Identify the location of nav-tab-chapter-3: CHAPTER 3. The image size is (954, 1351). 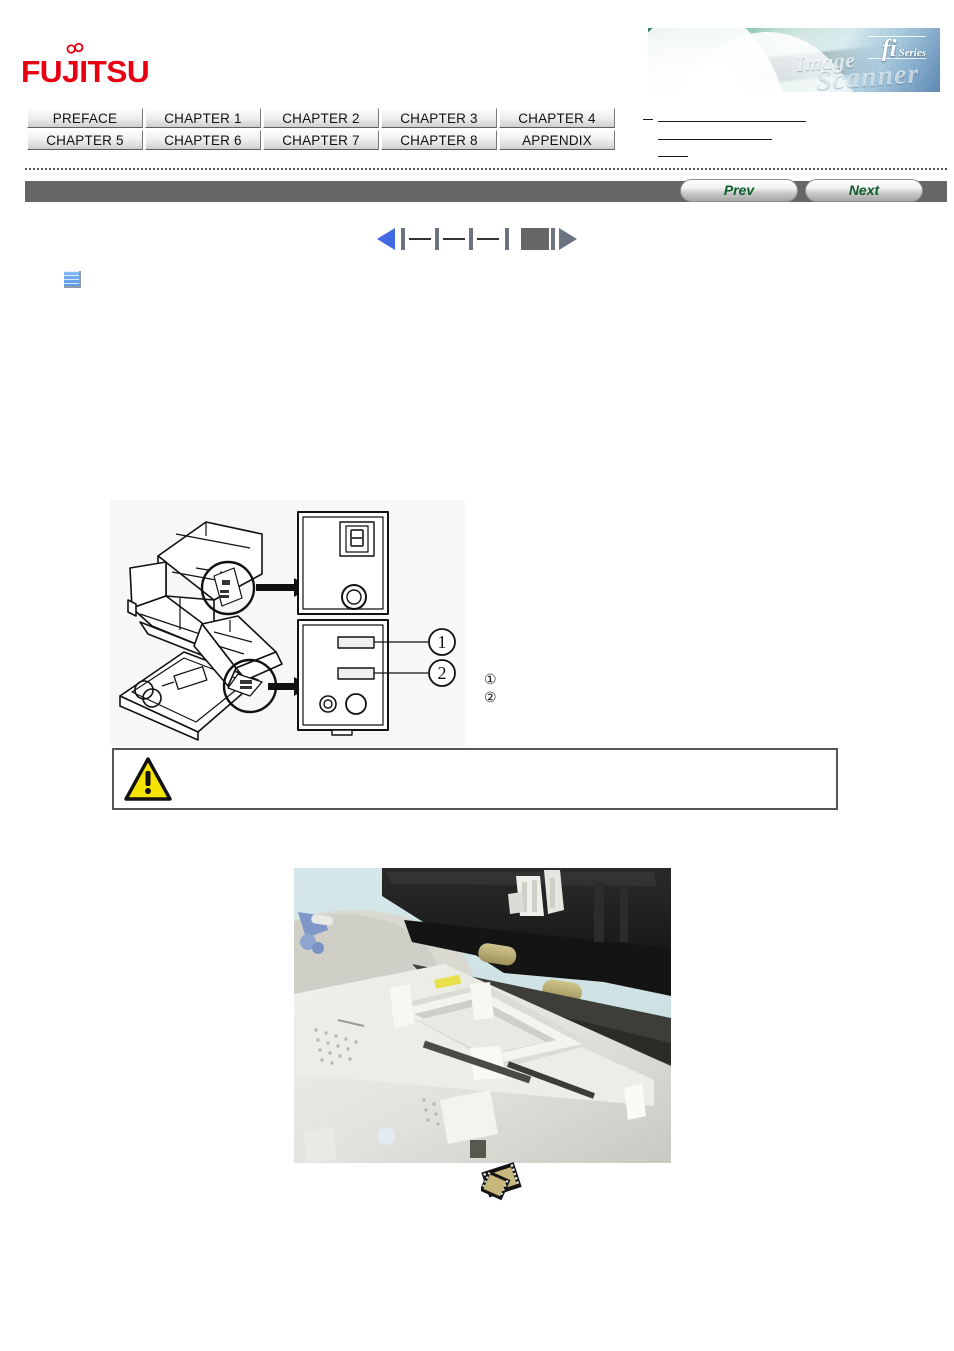
(439, 118).